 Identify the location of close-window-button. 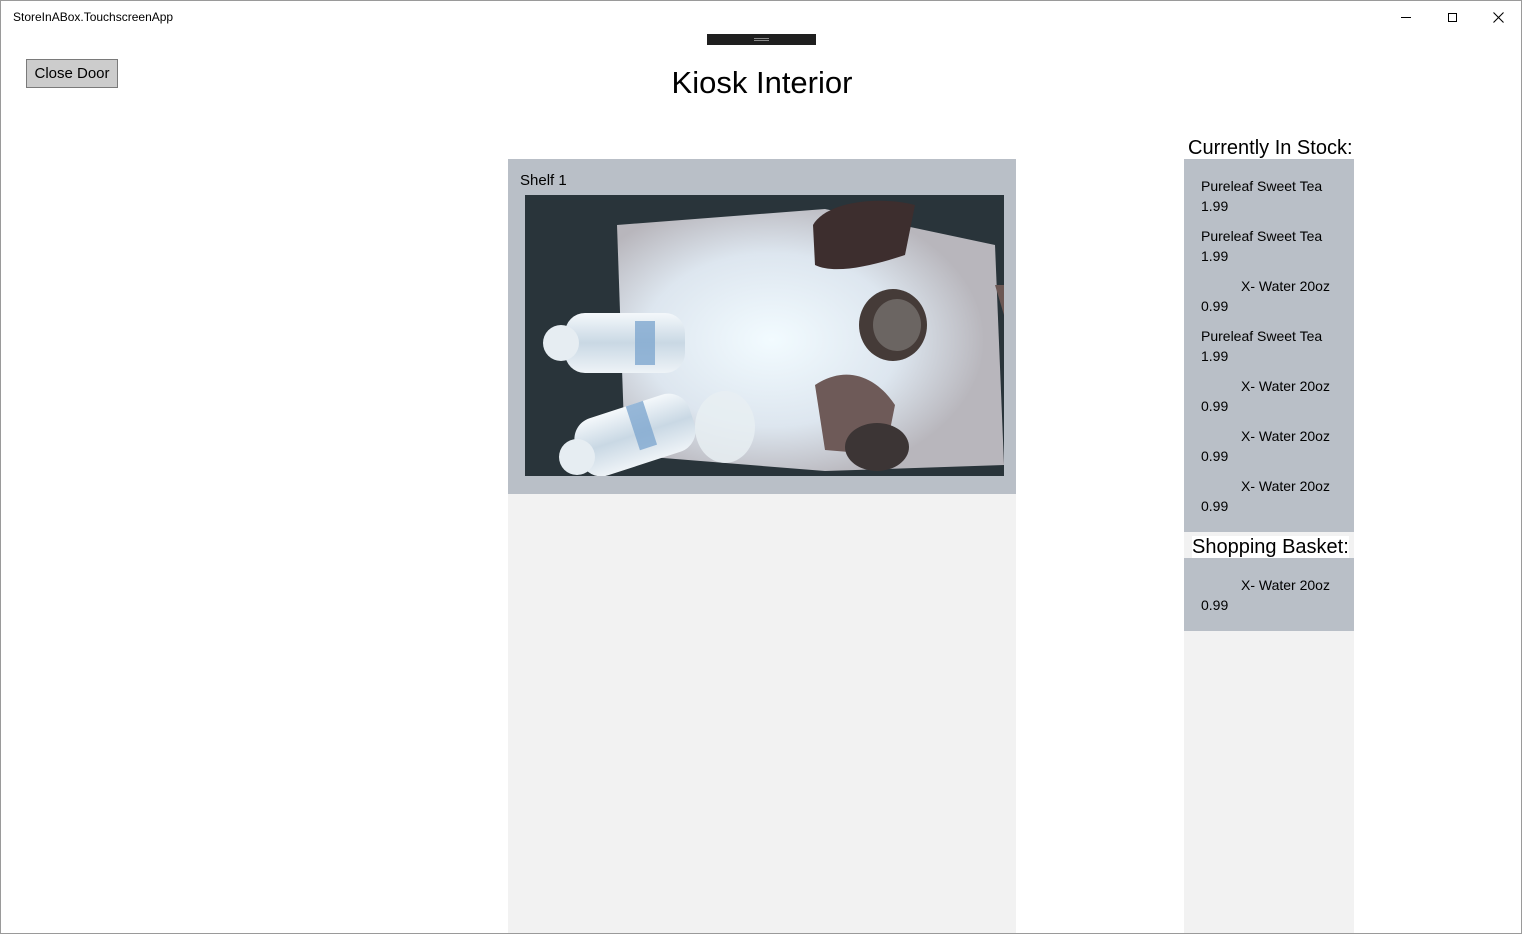
(1498, 17).